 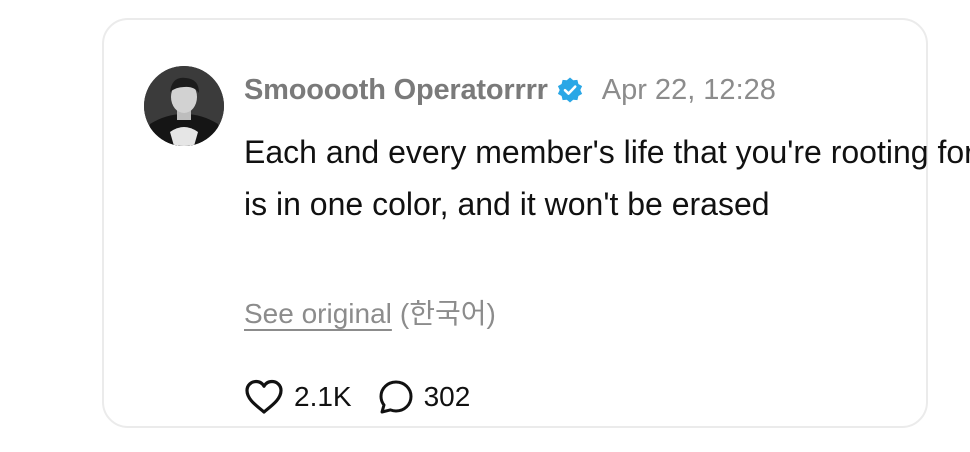 I want to click on post-timestamp: Apr 22, 12:28, so click(x=688, y=89).